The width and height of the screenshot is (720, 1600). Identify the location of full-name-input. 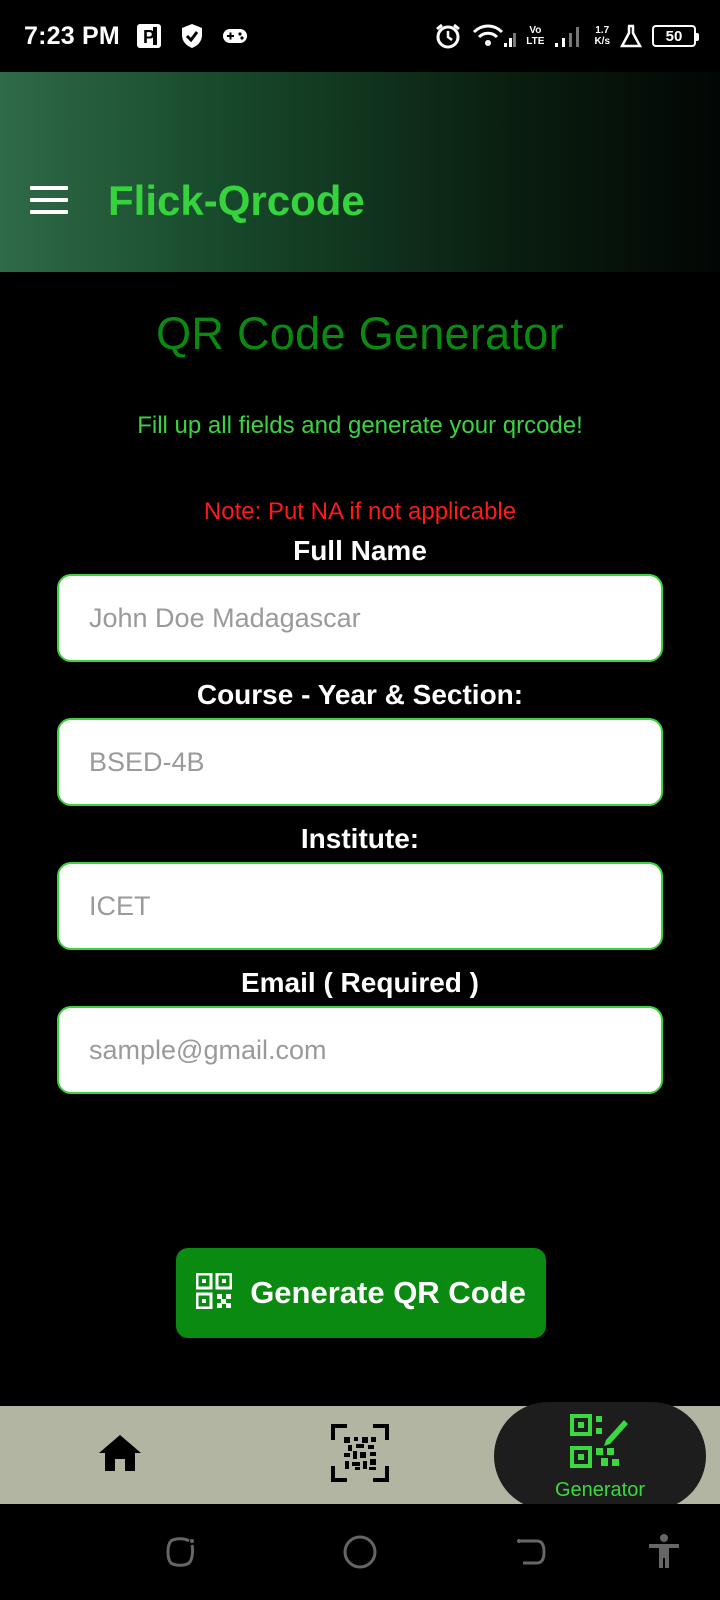
(360, 618).